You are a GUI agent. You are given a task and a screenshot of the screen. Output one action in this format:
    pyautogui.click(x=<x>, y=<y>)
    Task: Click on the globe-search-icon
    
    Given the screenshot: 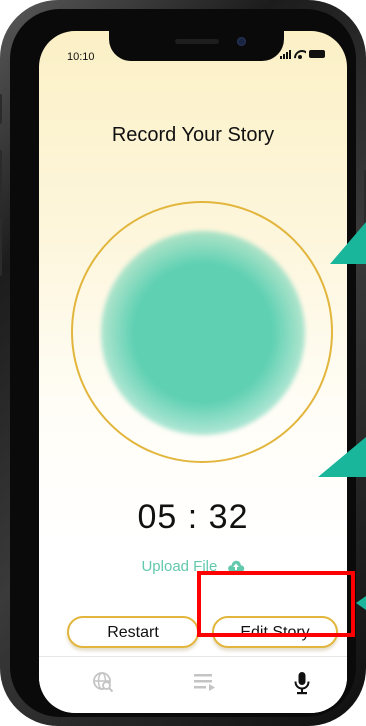 What is the action you would take?
    pyautogui.click(x=103, y=682)
    